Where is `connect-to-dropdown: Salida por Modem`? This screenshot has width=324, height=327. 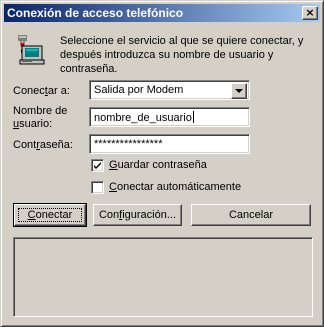 connect-to-dropdown: Salida por Modem is located at coordinates (169, 90).